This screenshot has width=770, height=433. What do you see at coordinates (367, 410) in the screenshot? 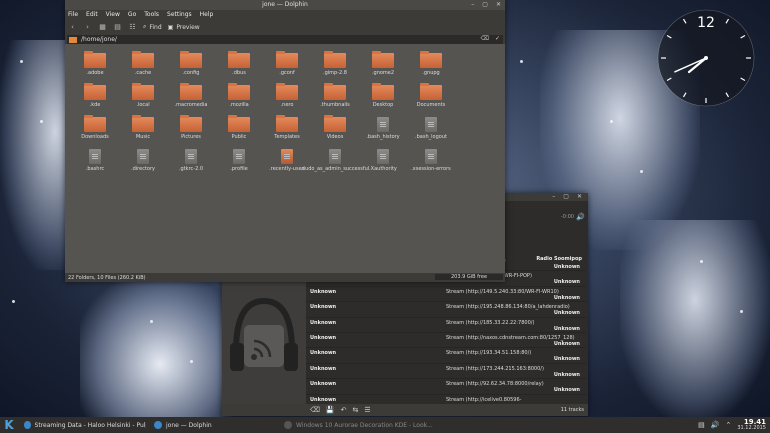
I see `list-icon: ☰` at bounding box center [367, 410].